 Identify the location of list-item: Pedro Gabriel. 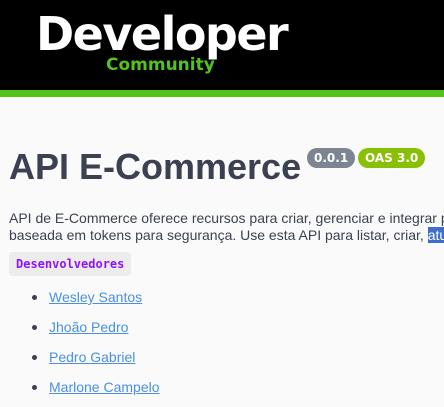
(150, 357).